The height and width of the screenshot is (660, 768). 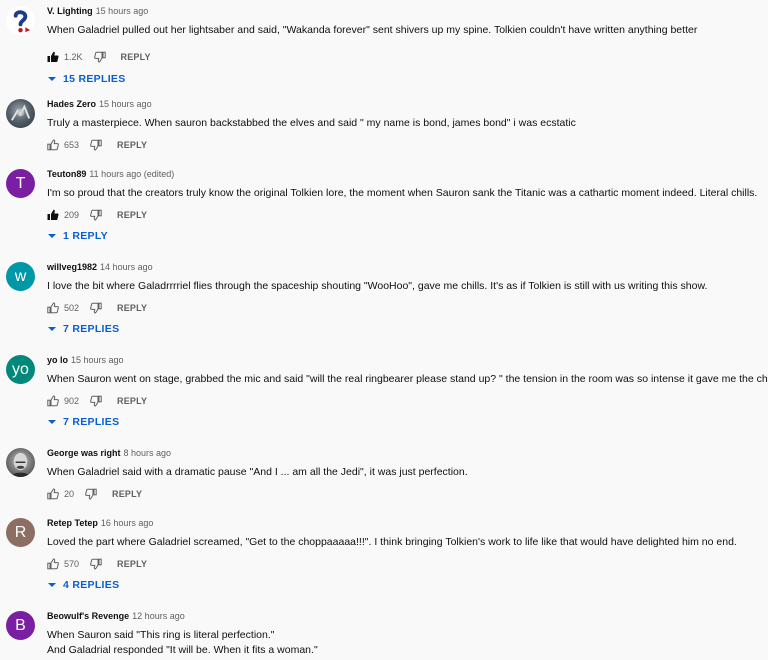 What do you see at coordinates (91, 585) in the screenshot?
I see `replies-label: 4 REPLIES` at bounding box center [91, 585].